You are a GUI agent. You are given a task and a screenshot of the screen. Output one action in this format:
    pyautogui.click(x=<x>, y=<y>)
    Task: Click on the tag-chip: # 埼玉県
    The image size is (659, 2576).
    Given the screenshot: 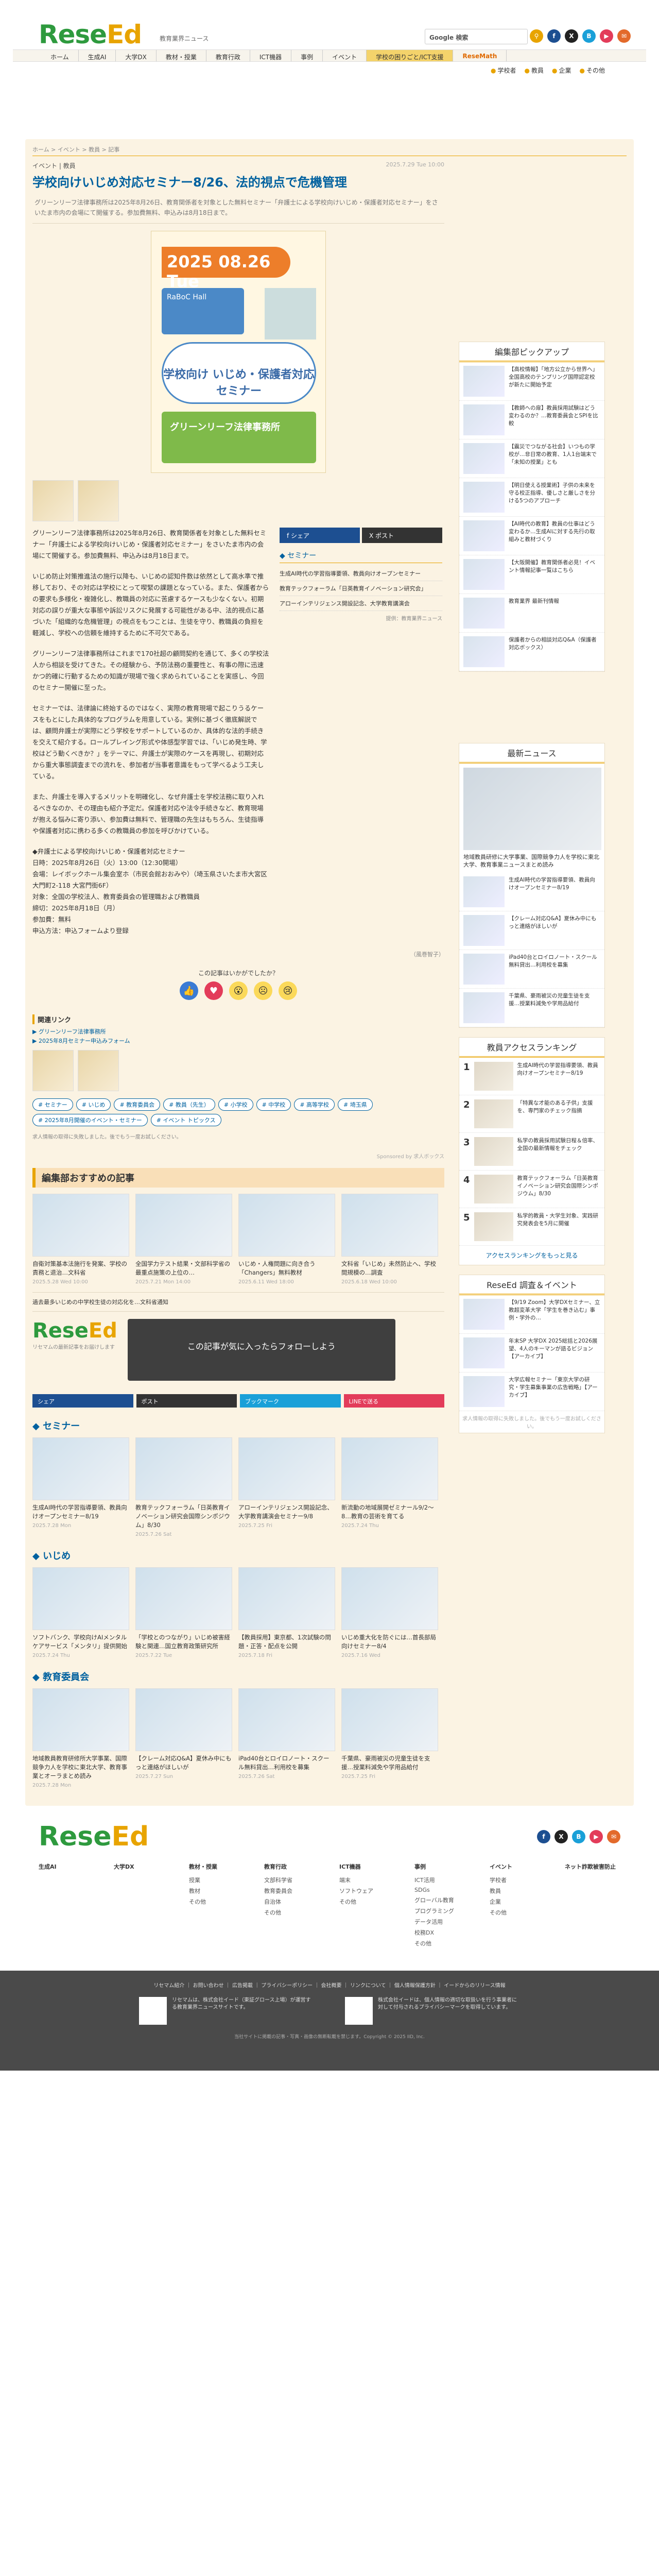 What is the action you would take?
    pyautogui.click(x=356, y=1104)
    